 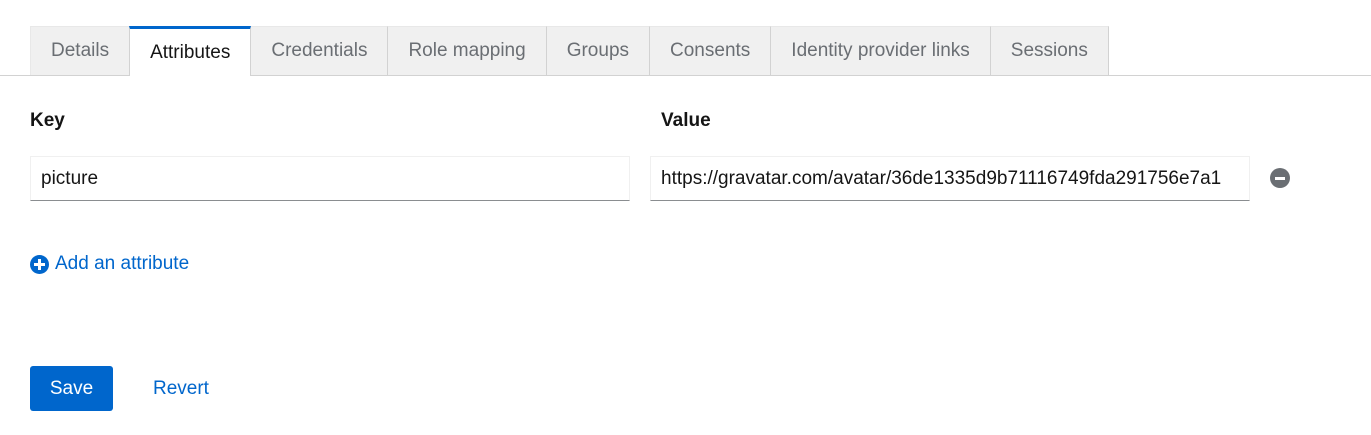 I want to click on attribute-value-input, so click(x=950, y=178).